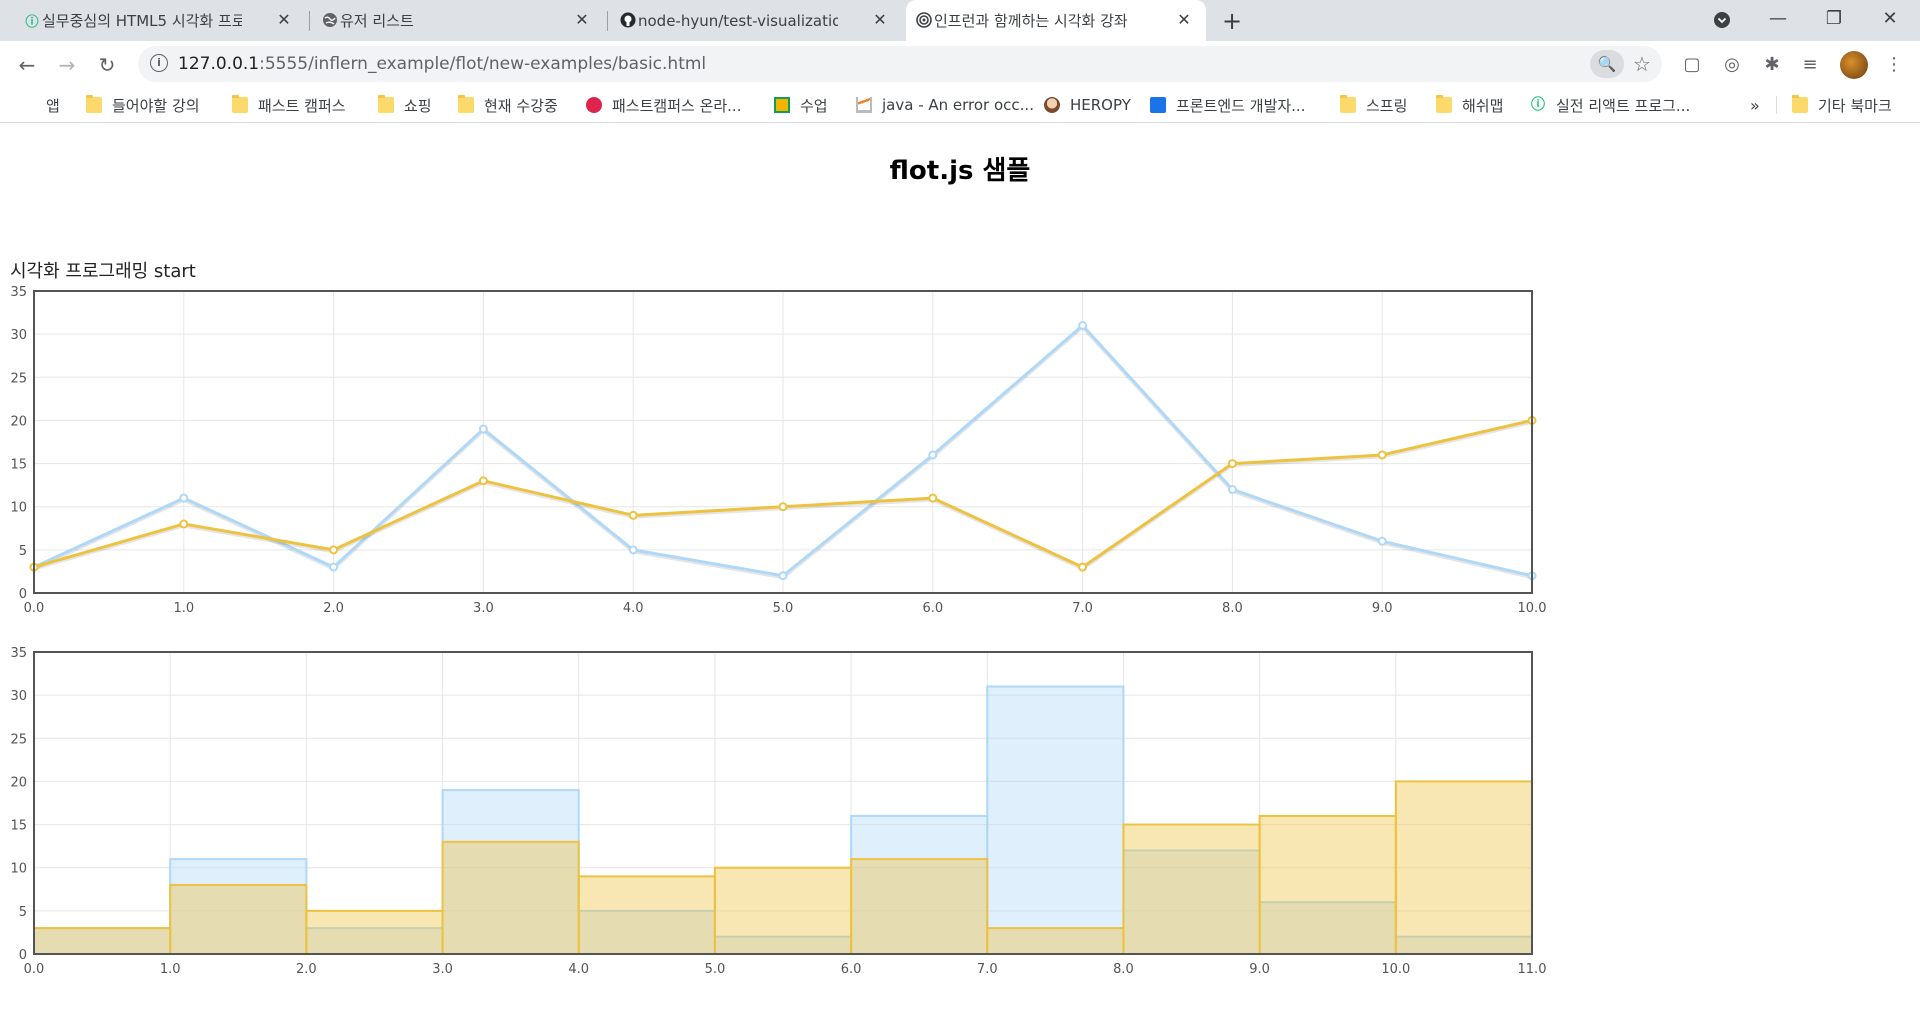 The width and height of the screenshot is (1920, 1030). What do you see at coordinates (18, 739) in the screenshot?
I see `y-tick-label: 25` at bounding box center [18, 739].